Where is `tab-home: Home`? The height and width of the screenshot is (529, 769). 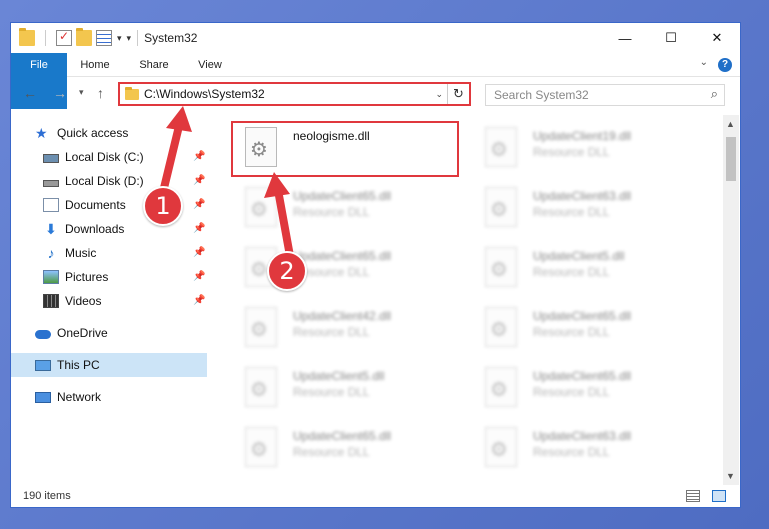
tab-home: Home is located at coordinates (95, 65).